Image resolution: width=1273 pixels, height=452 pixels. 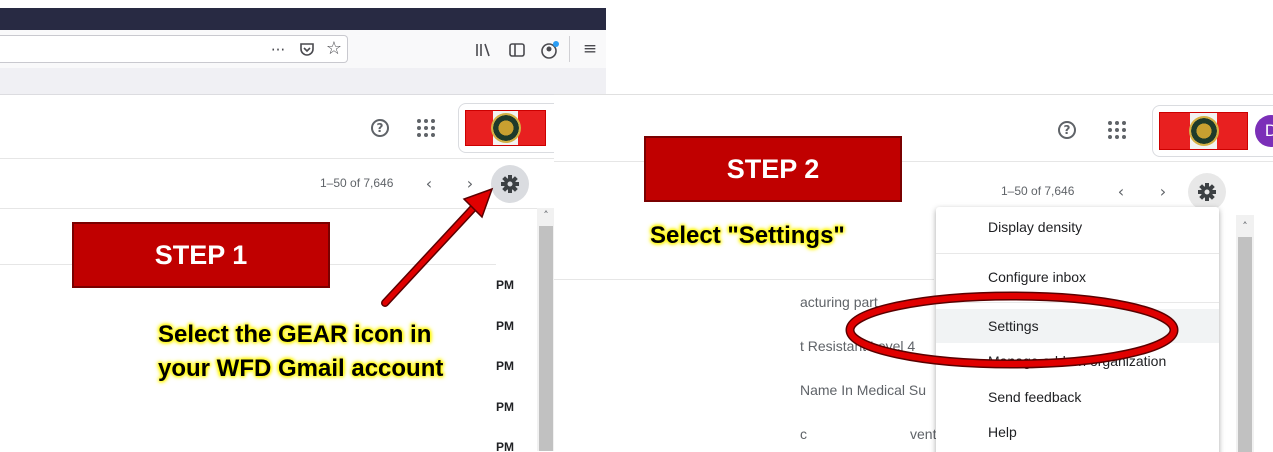 I want to click on settings-gear-button, so click(x=1207, y=192).